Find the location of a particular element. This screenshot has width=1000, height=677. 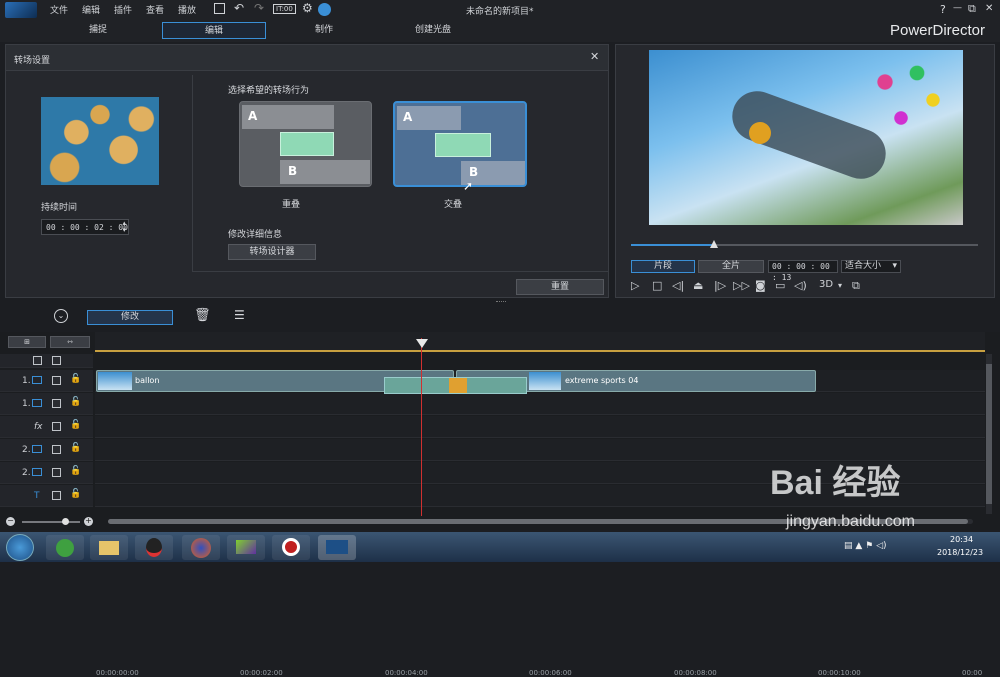

fit-size-value: 适合大小 is located at coordinates (863, 266).